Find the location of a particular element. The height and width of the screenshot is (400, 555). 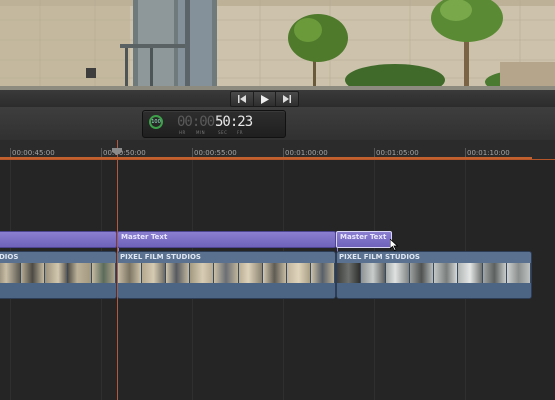

mouse-pointer-icon is located at coordinates (394, 245).